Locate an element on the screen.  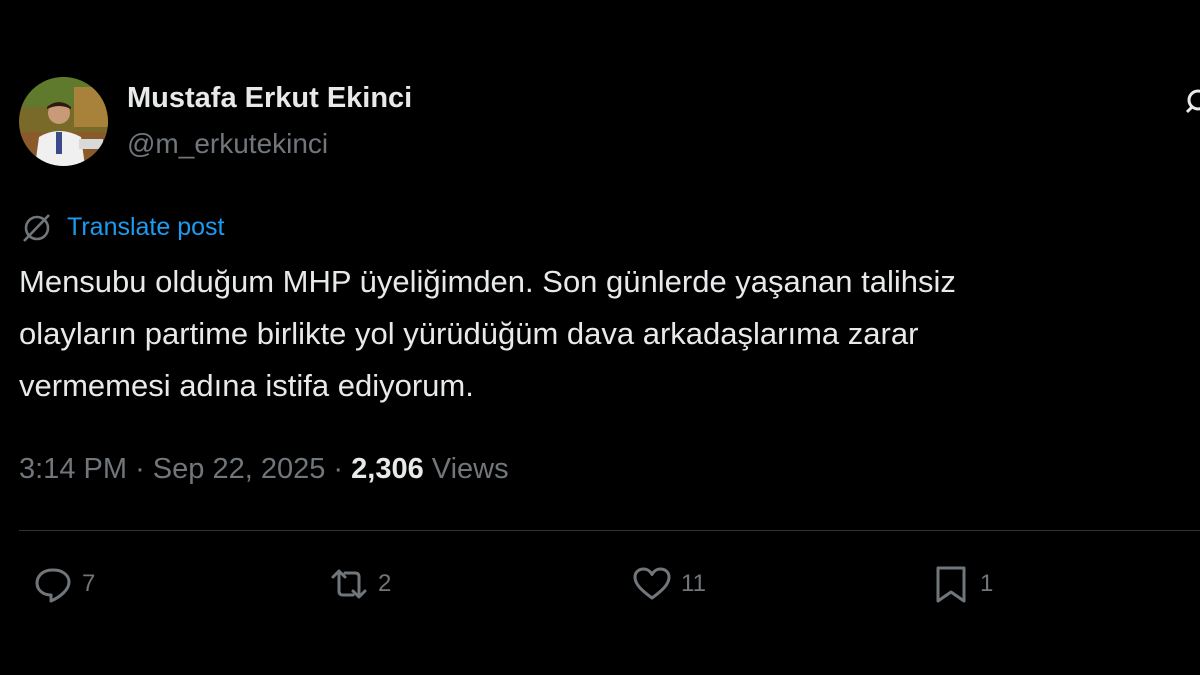
bookmark-button: 1 is located at coordinates (961, 584).